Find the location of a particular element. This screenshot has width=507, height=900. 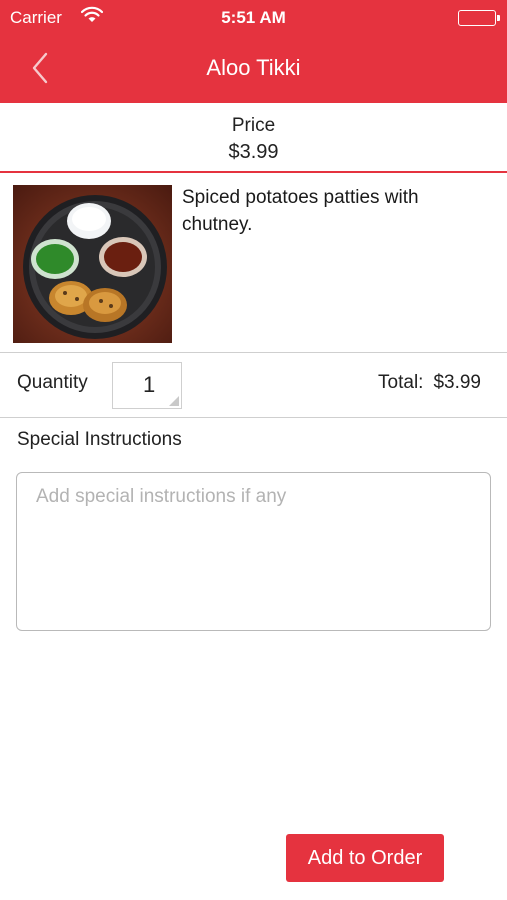

add-to-order-button: Add to Order is located at coordinates (365, 858).